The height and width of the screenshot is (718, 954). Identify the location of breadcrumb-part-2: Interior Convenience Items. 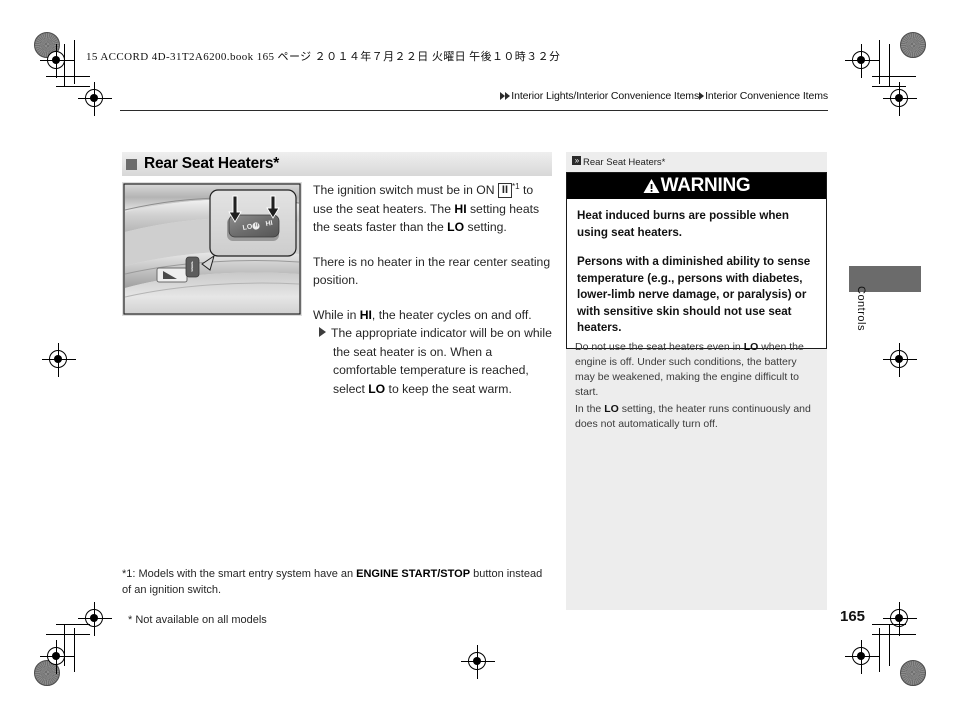
(766, 96).